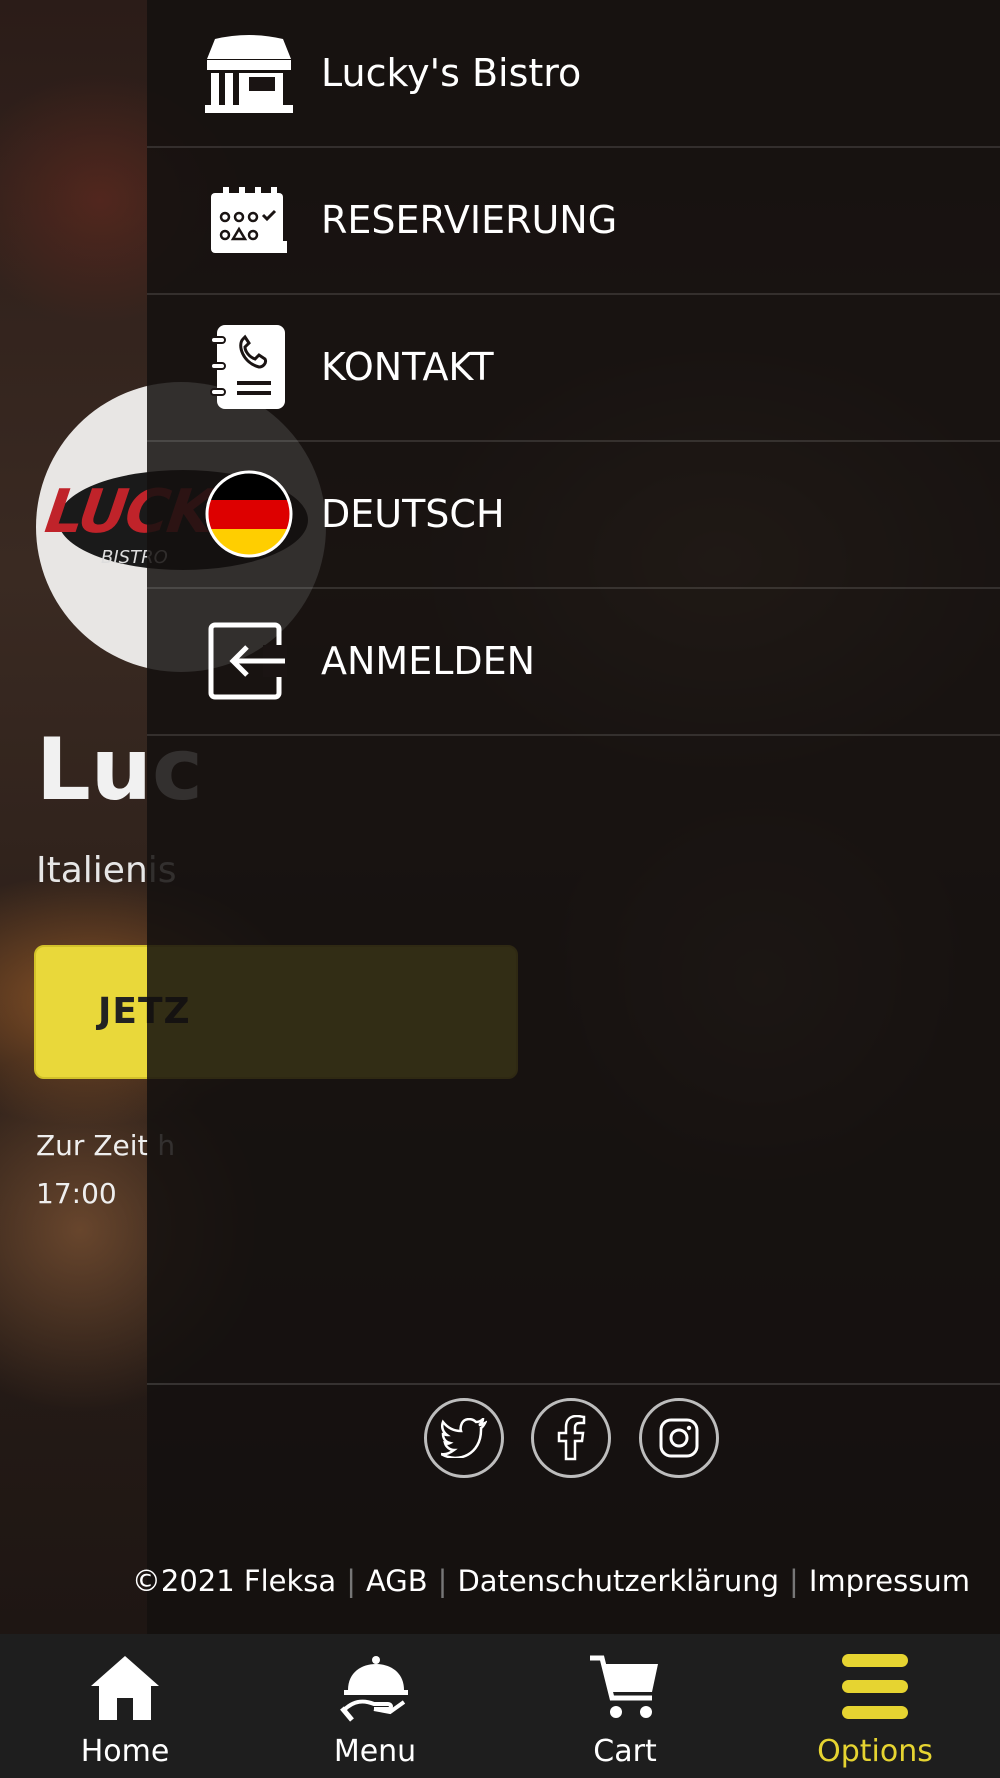 The image size is (1000, 1778). What do you see at coordinates (464, 1438) in the screenshot?
I see `twitter-icon` at bounding box center [464, 1438].